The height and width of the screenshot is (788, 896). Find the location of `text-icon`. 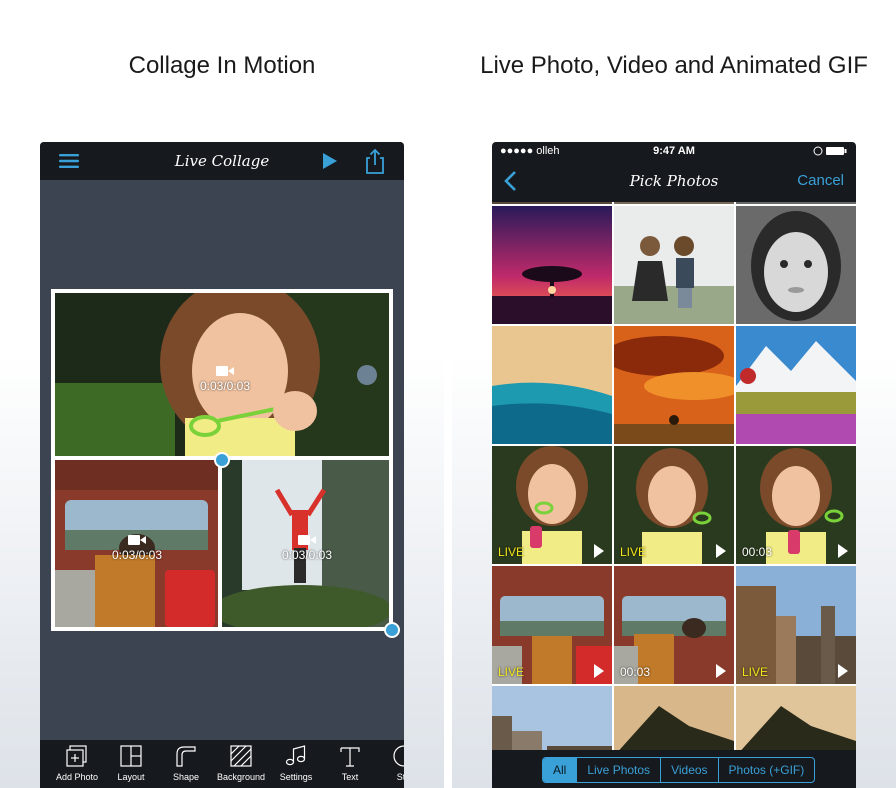

text-icon is located at coordinates (350, 757).